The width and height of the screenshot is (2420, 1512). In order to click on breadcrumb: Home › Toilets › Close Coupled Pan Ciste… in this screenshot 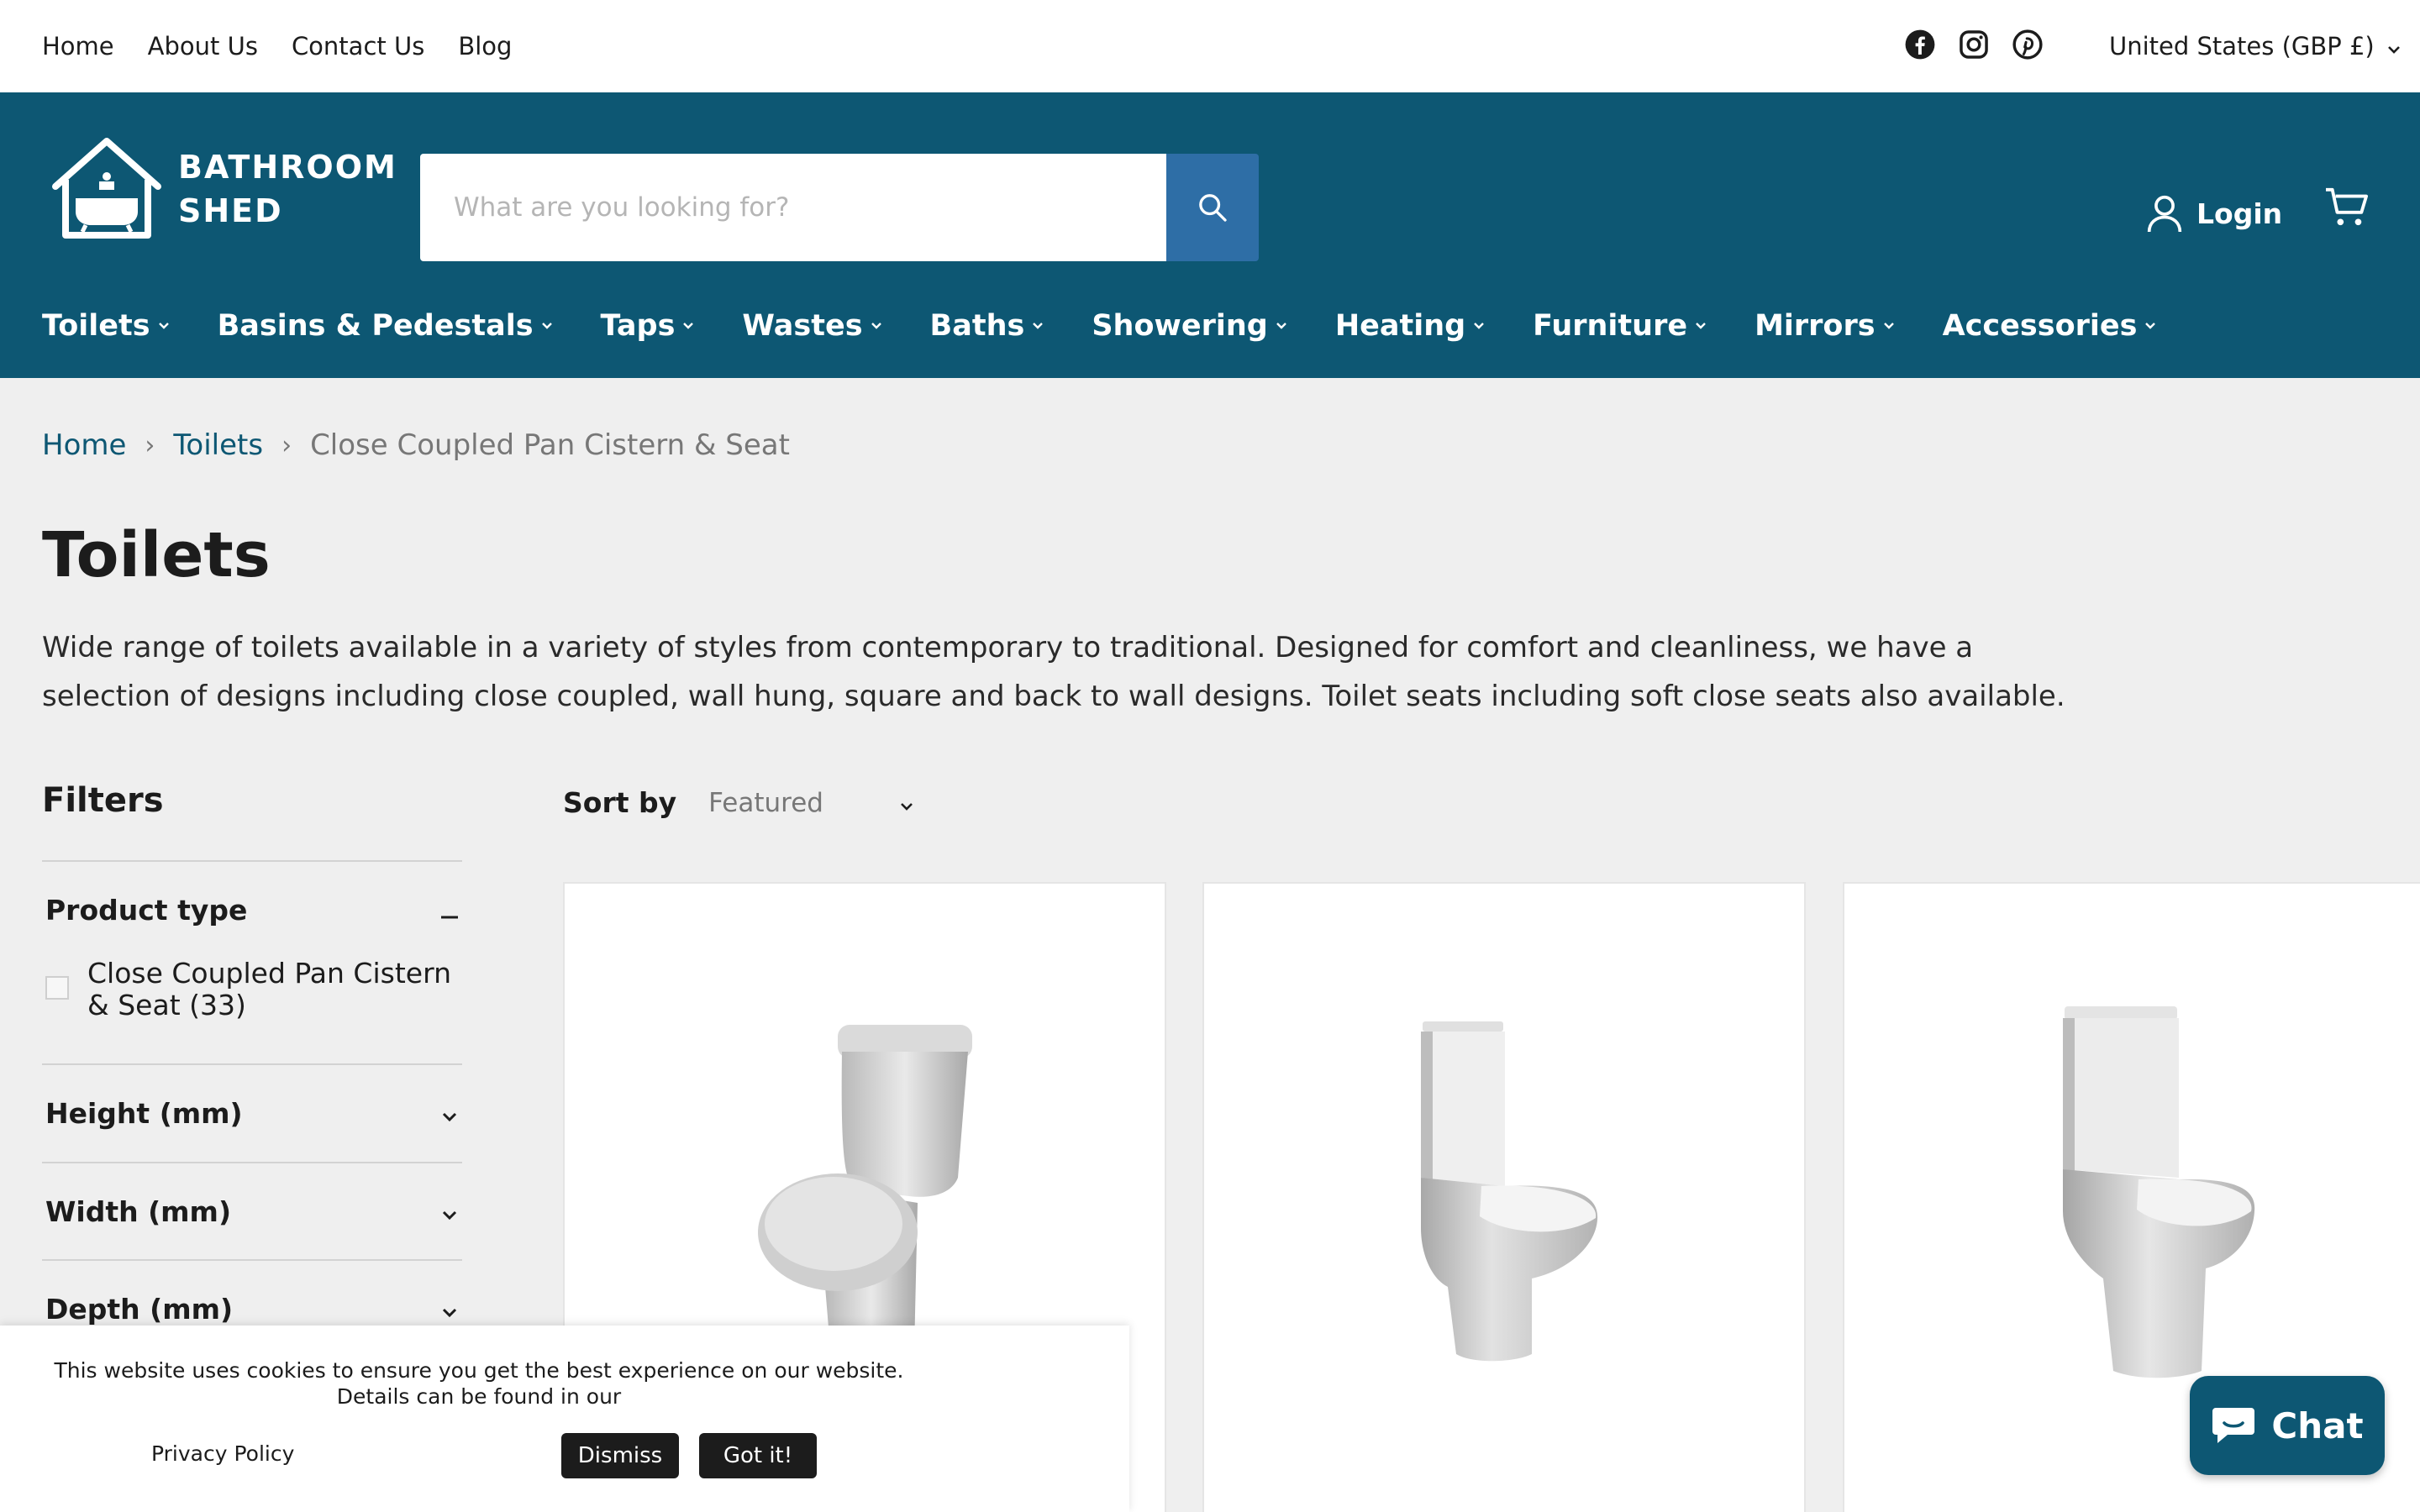, I will do `click(416, 445)`.